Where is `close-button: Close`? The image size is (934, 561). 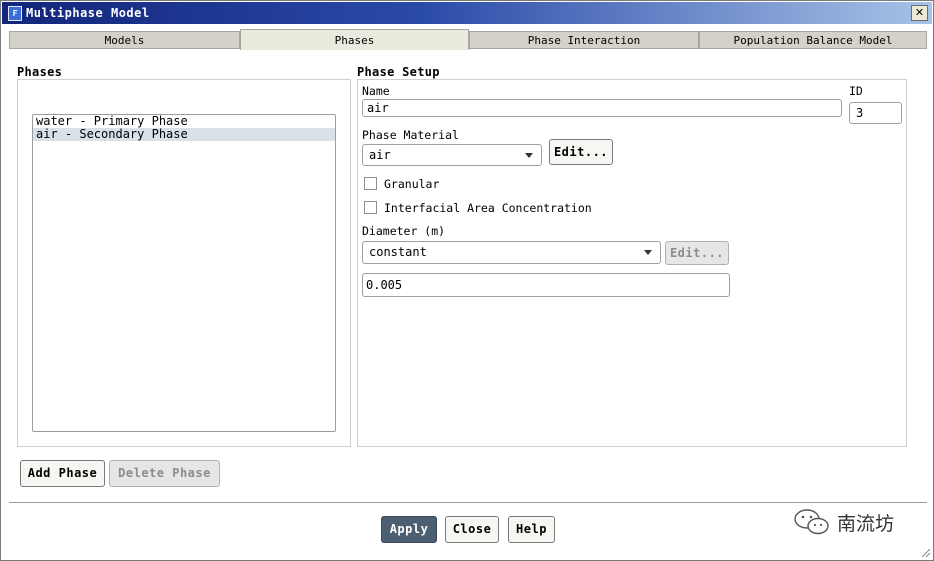
close-button: Close is located at coordinates (472, 529).